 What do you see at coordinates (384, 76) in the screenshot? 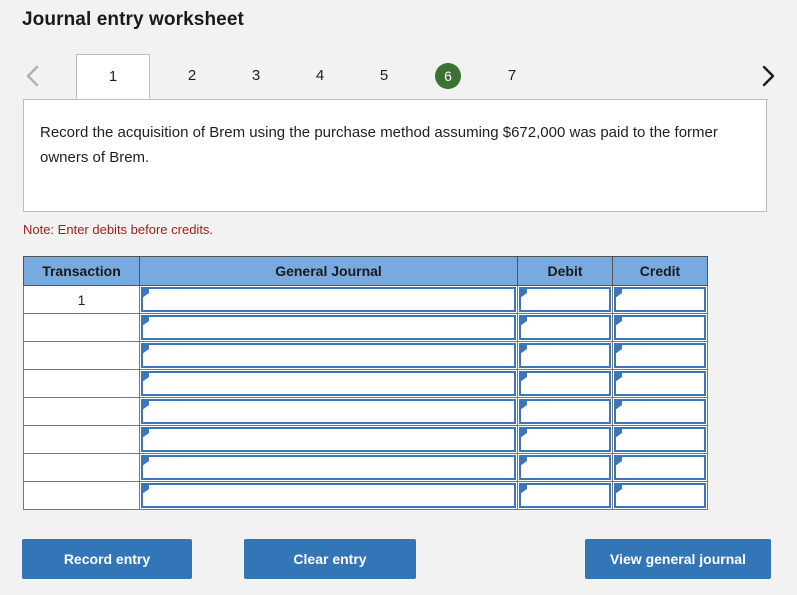
I see `worksheet-tab-5: 5` at bounding box center [384, 76].